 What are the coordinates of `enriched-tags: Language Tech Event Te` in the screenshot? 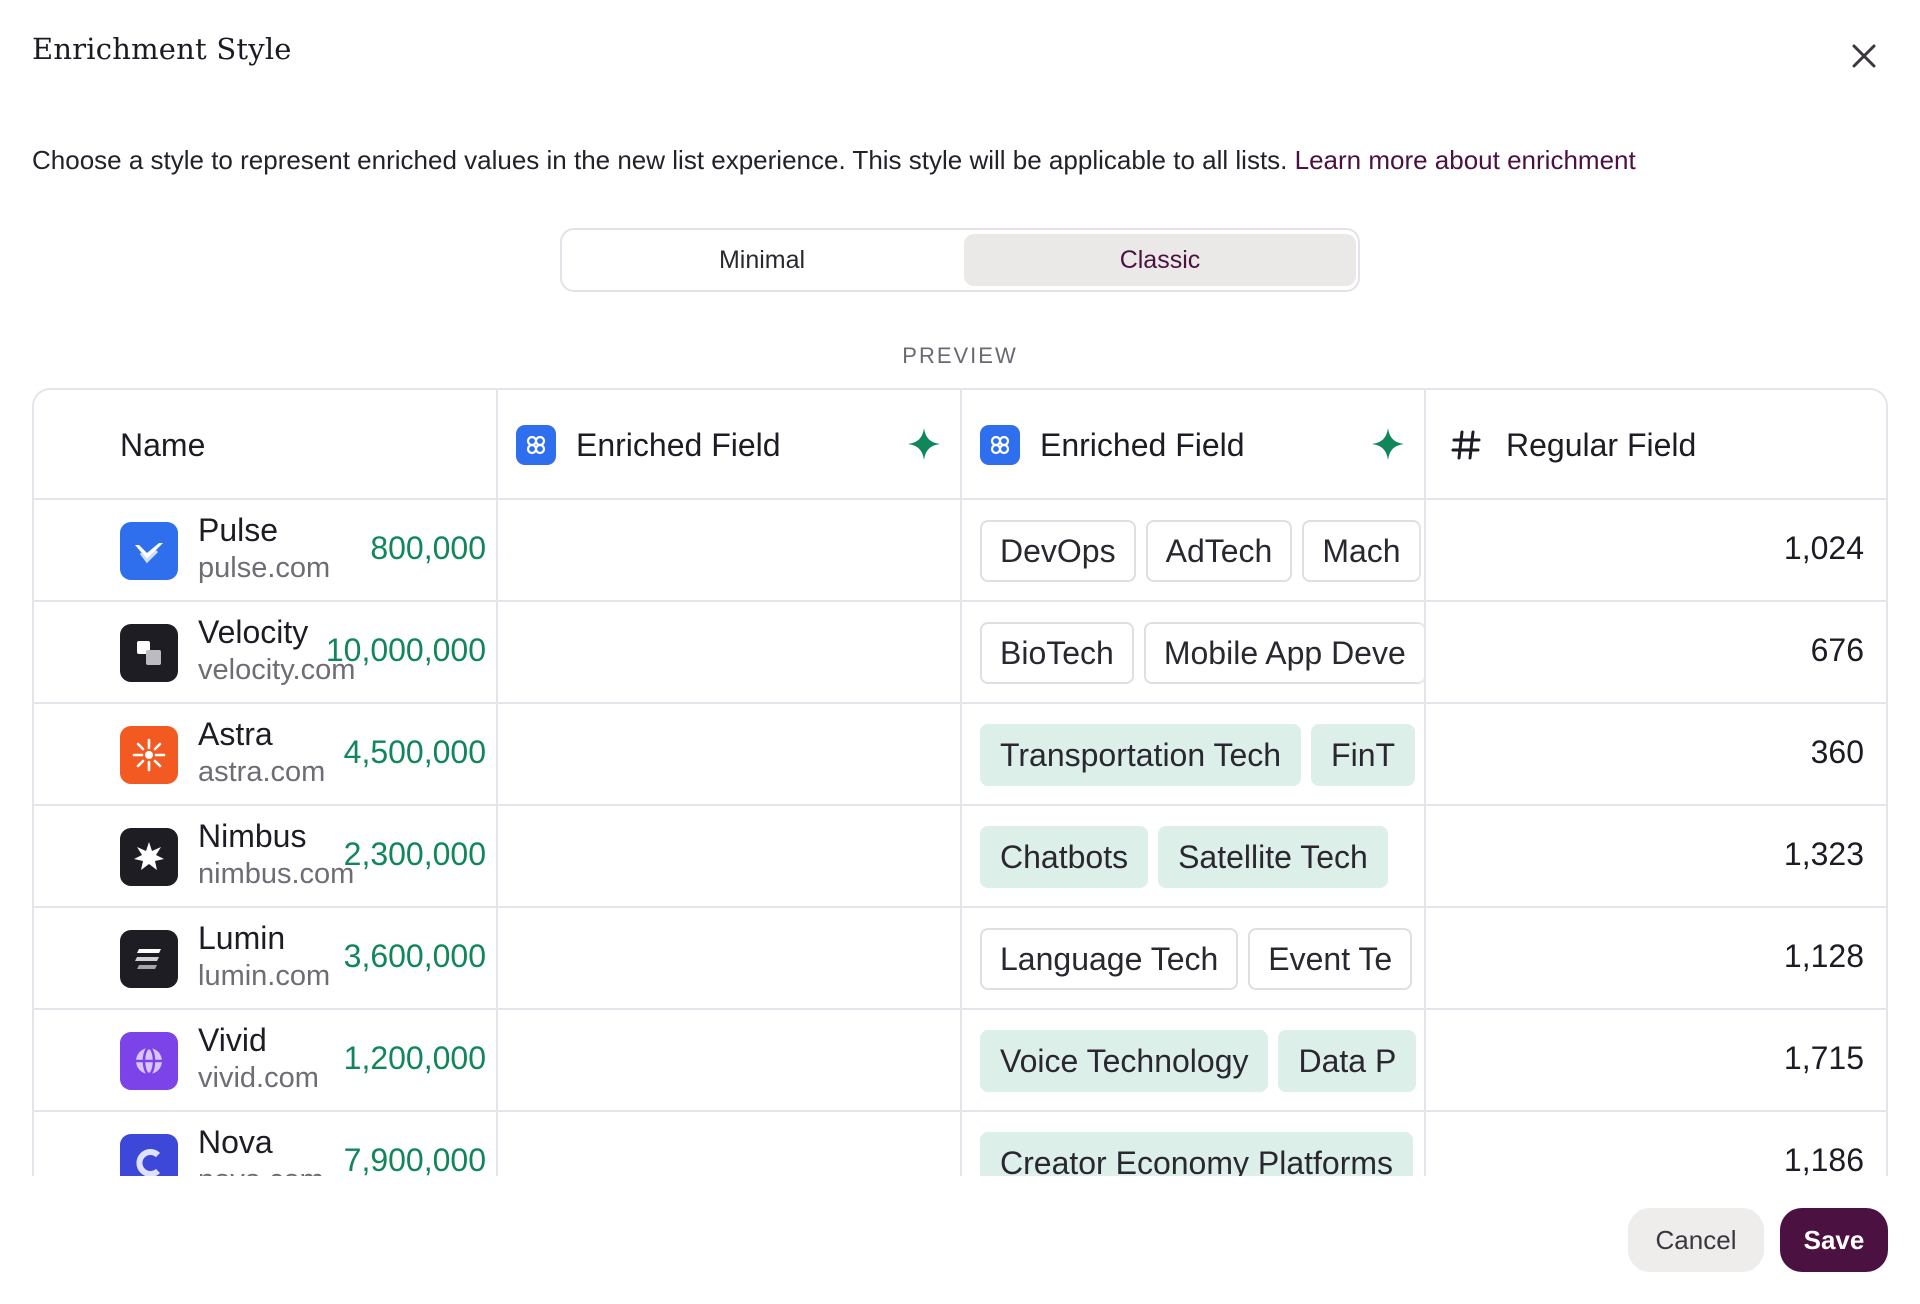 It's located at (1212, 959).